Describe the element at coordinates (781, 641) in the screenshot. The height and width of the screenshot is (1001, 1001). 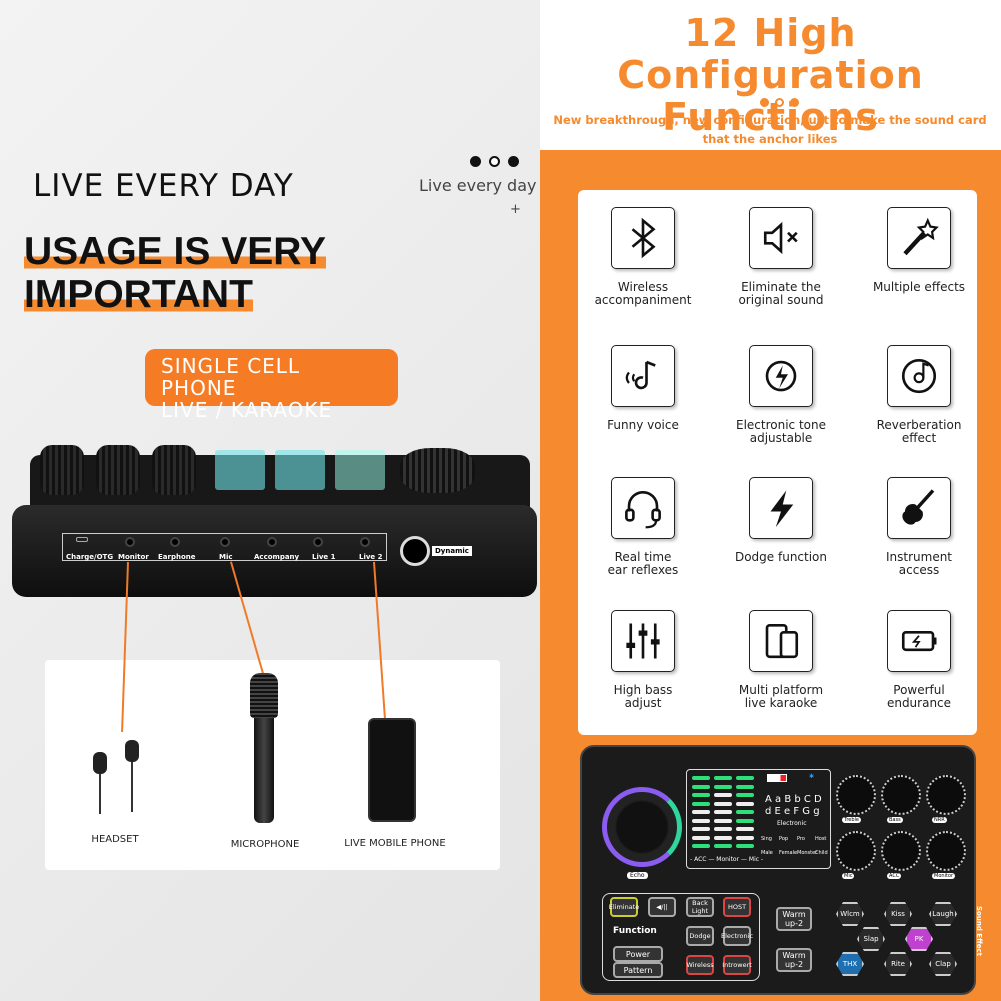
I see `devices-icon` at that location.